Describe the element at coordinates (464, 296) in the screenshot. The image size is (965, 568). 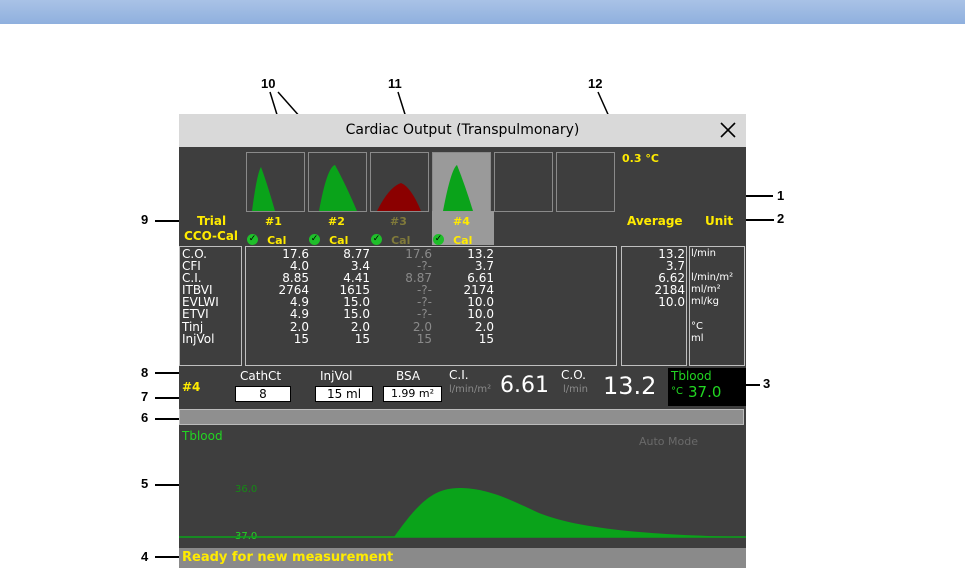
I see `trial-4-values: 13.2 3.7 6.61 2174 10.0 10.0 2.0 15` at that location.